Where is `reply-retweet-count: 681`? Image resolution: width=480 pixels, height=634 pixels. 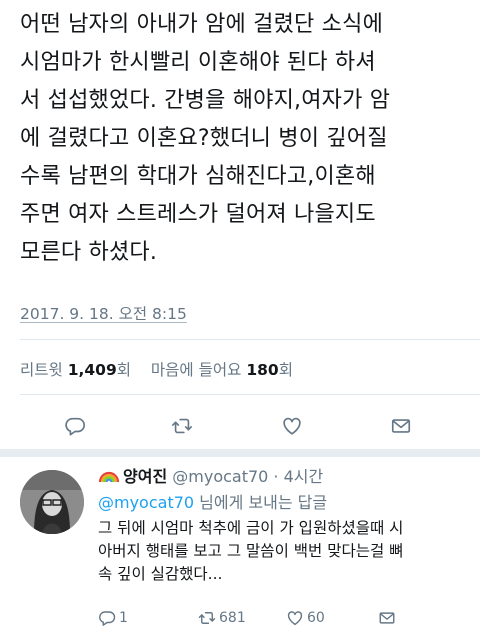 reply-retweet-count: 681 is located at coordinates (232, 618).